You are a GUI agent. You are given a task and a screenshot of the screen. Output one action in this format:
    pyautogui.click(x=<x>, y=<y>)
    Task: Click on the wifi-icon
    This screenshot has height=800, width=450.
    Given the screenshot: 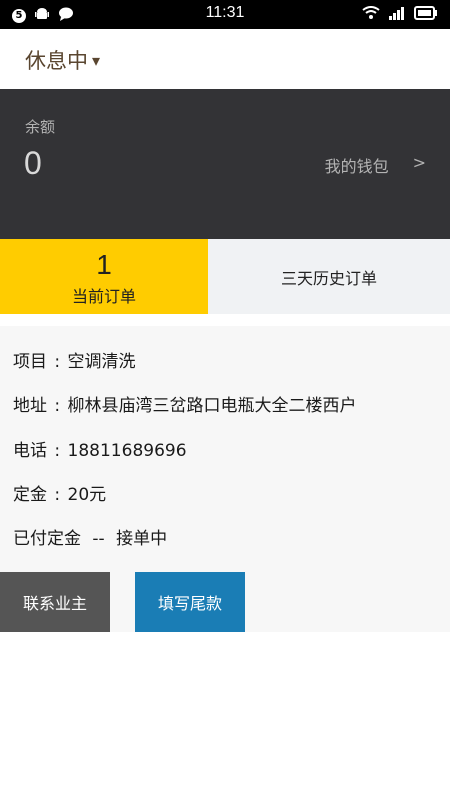 What is the action you would take?
    pyautogui.click(x=371, y=14)
    